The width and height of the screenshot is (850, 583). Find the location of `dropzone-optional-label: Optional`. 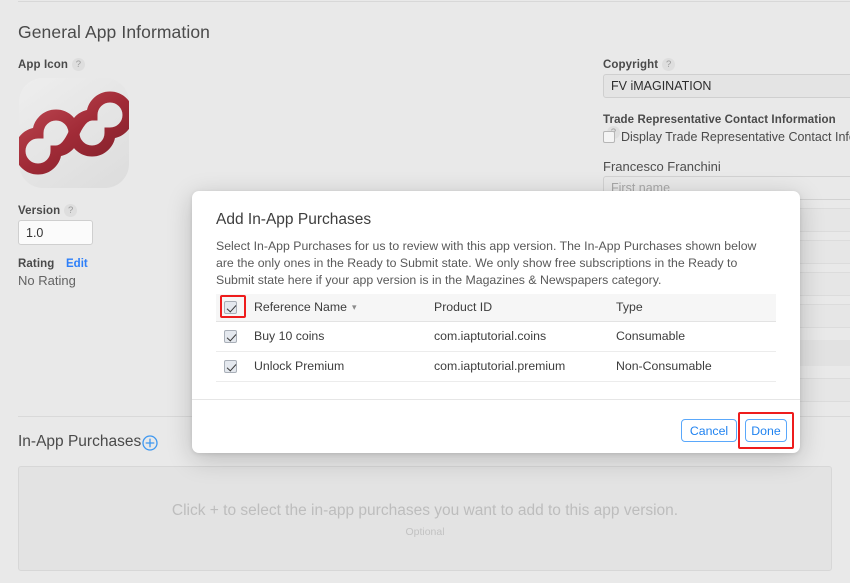

dropzone-optional-label: Optional is located at coordinates (425, 532).